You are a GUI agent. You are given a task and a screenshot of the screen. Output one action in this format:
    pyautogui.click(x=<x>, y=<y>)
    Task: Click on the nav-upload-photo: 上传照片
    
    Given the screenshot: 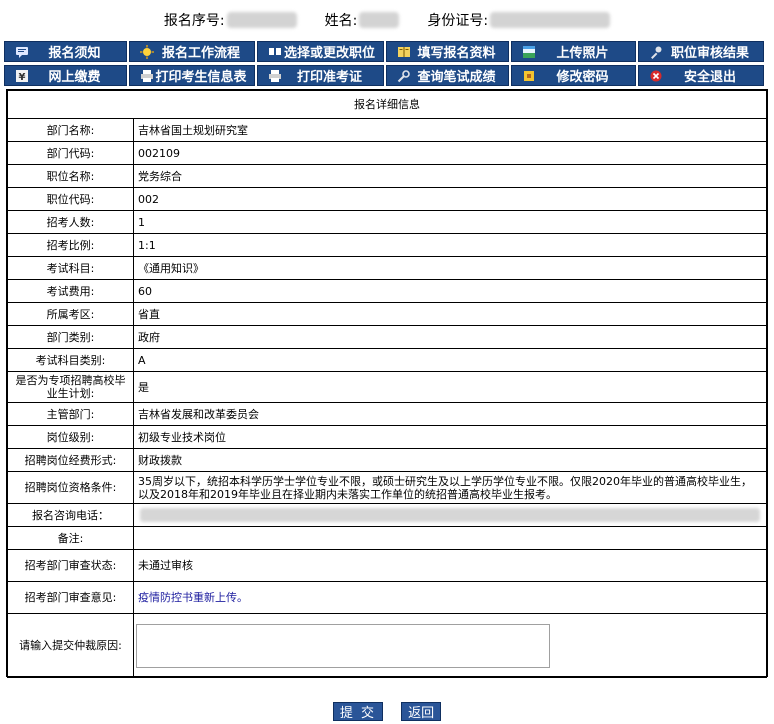 What is the action you would take?
    pyautogui.click(x=573, y=51)
    